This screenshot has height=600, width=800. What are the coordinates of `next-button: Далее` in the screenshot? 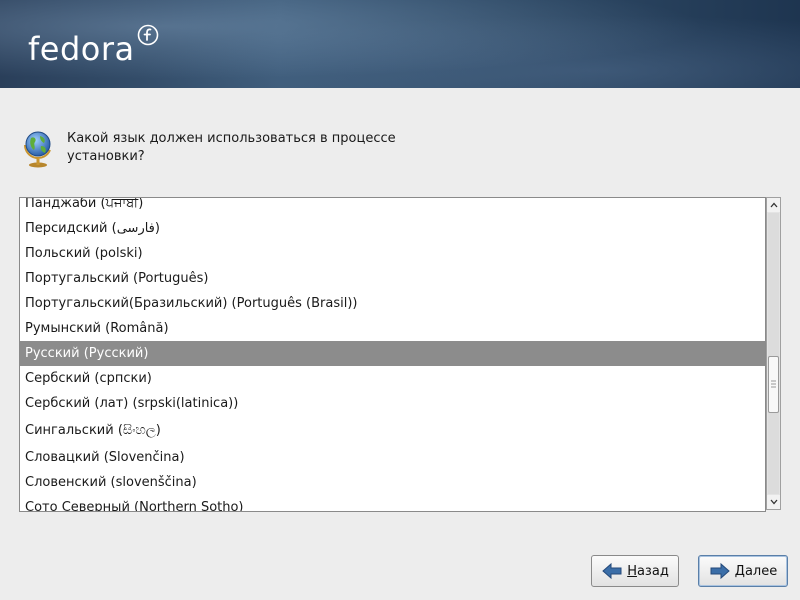 It's located at (743, 571).